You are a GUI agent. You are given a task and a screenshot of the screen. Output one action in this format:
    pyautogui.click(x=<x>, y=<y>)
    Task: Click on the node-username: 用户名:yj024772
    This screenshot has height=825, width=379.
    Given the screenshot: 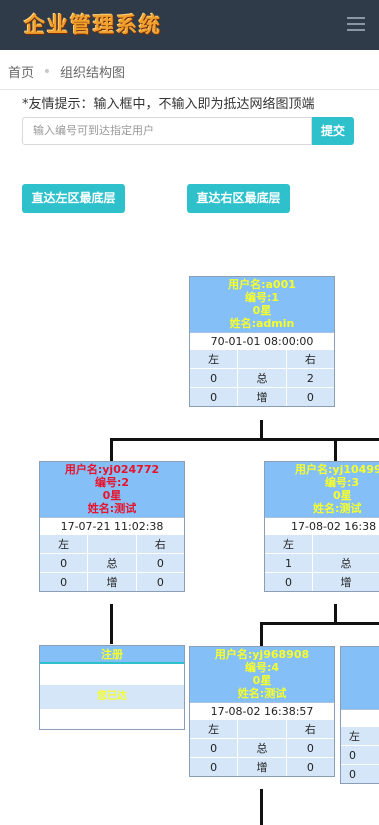 What is the action you would take?
    pyautogui.click(x=112, y=469)
    